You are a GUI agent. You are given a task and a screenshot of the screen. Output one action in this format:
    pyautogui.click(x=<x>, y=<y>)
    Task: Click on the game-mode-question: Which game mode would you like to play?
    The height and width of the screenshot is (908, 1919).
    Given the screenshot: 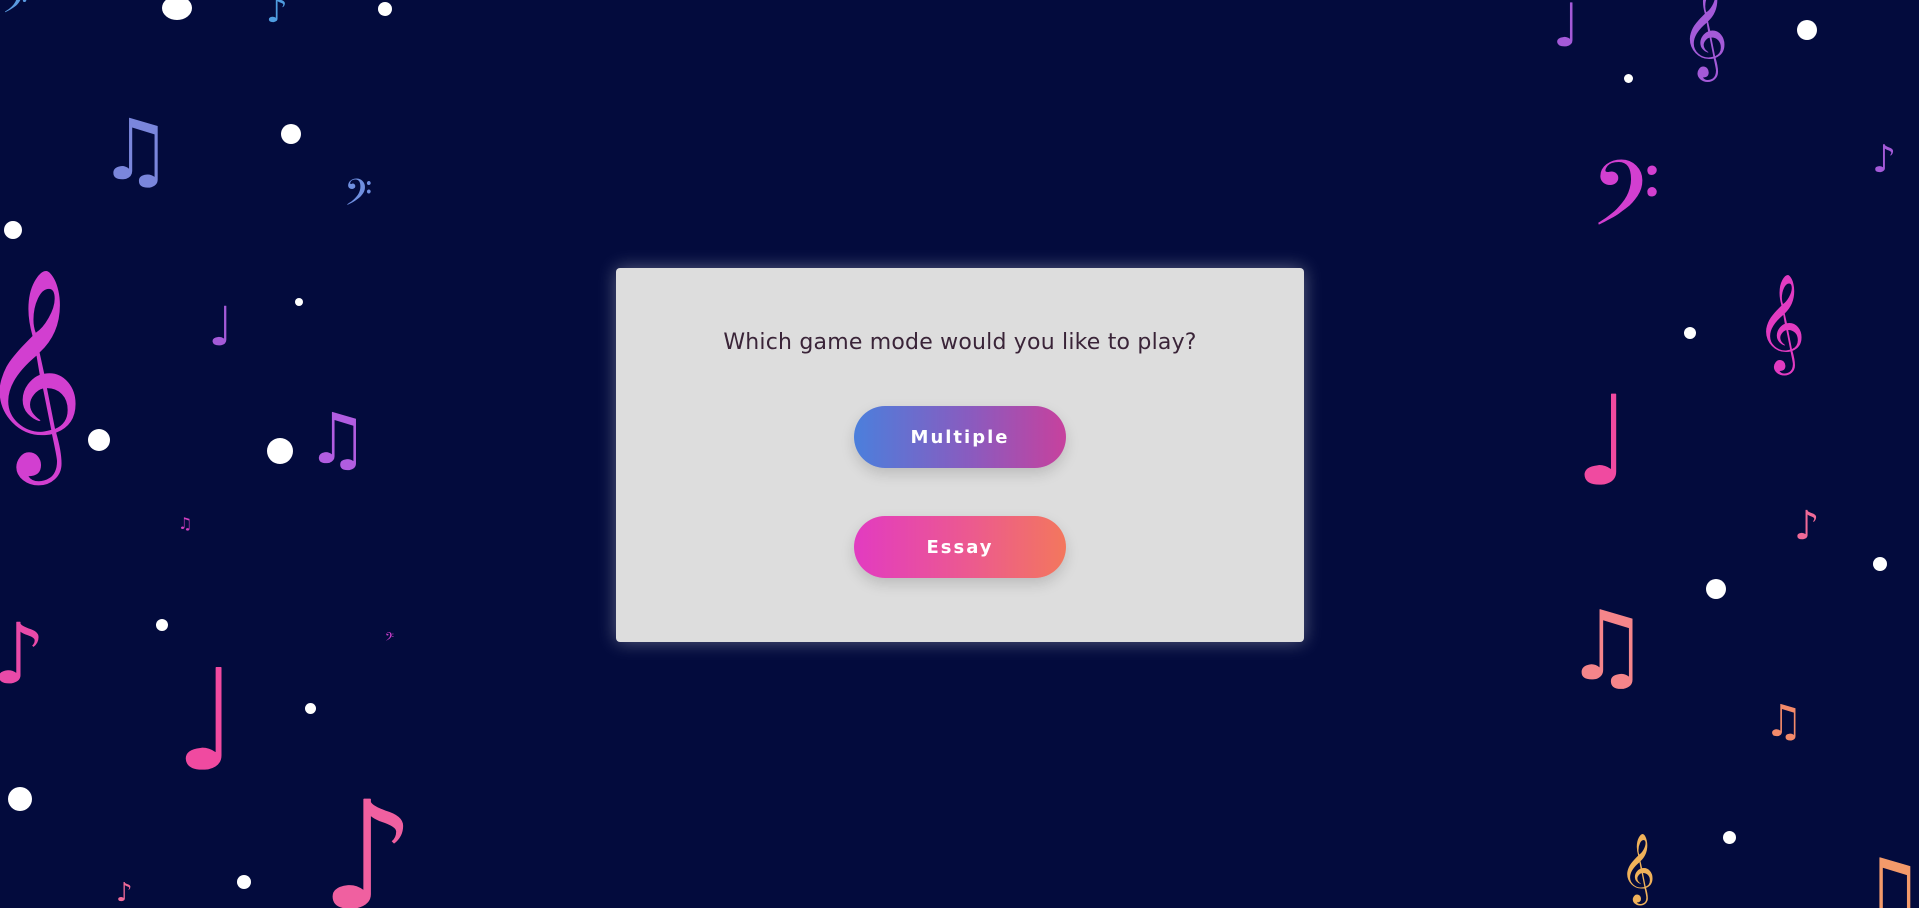 What is the action you would take?
    pyautogui.click(x=960, y=342)
    